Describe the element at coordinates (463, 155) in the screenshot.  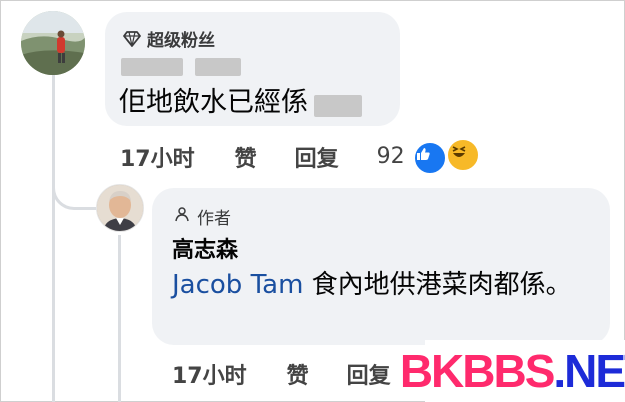
I see `haha-reaction-icon` at that location.